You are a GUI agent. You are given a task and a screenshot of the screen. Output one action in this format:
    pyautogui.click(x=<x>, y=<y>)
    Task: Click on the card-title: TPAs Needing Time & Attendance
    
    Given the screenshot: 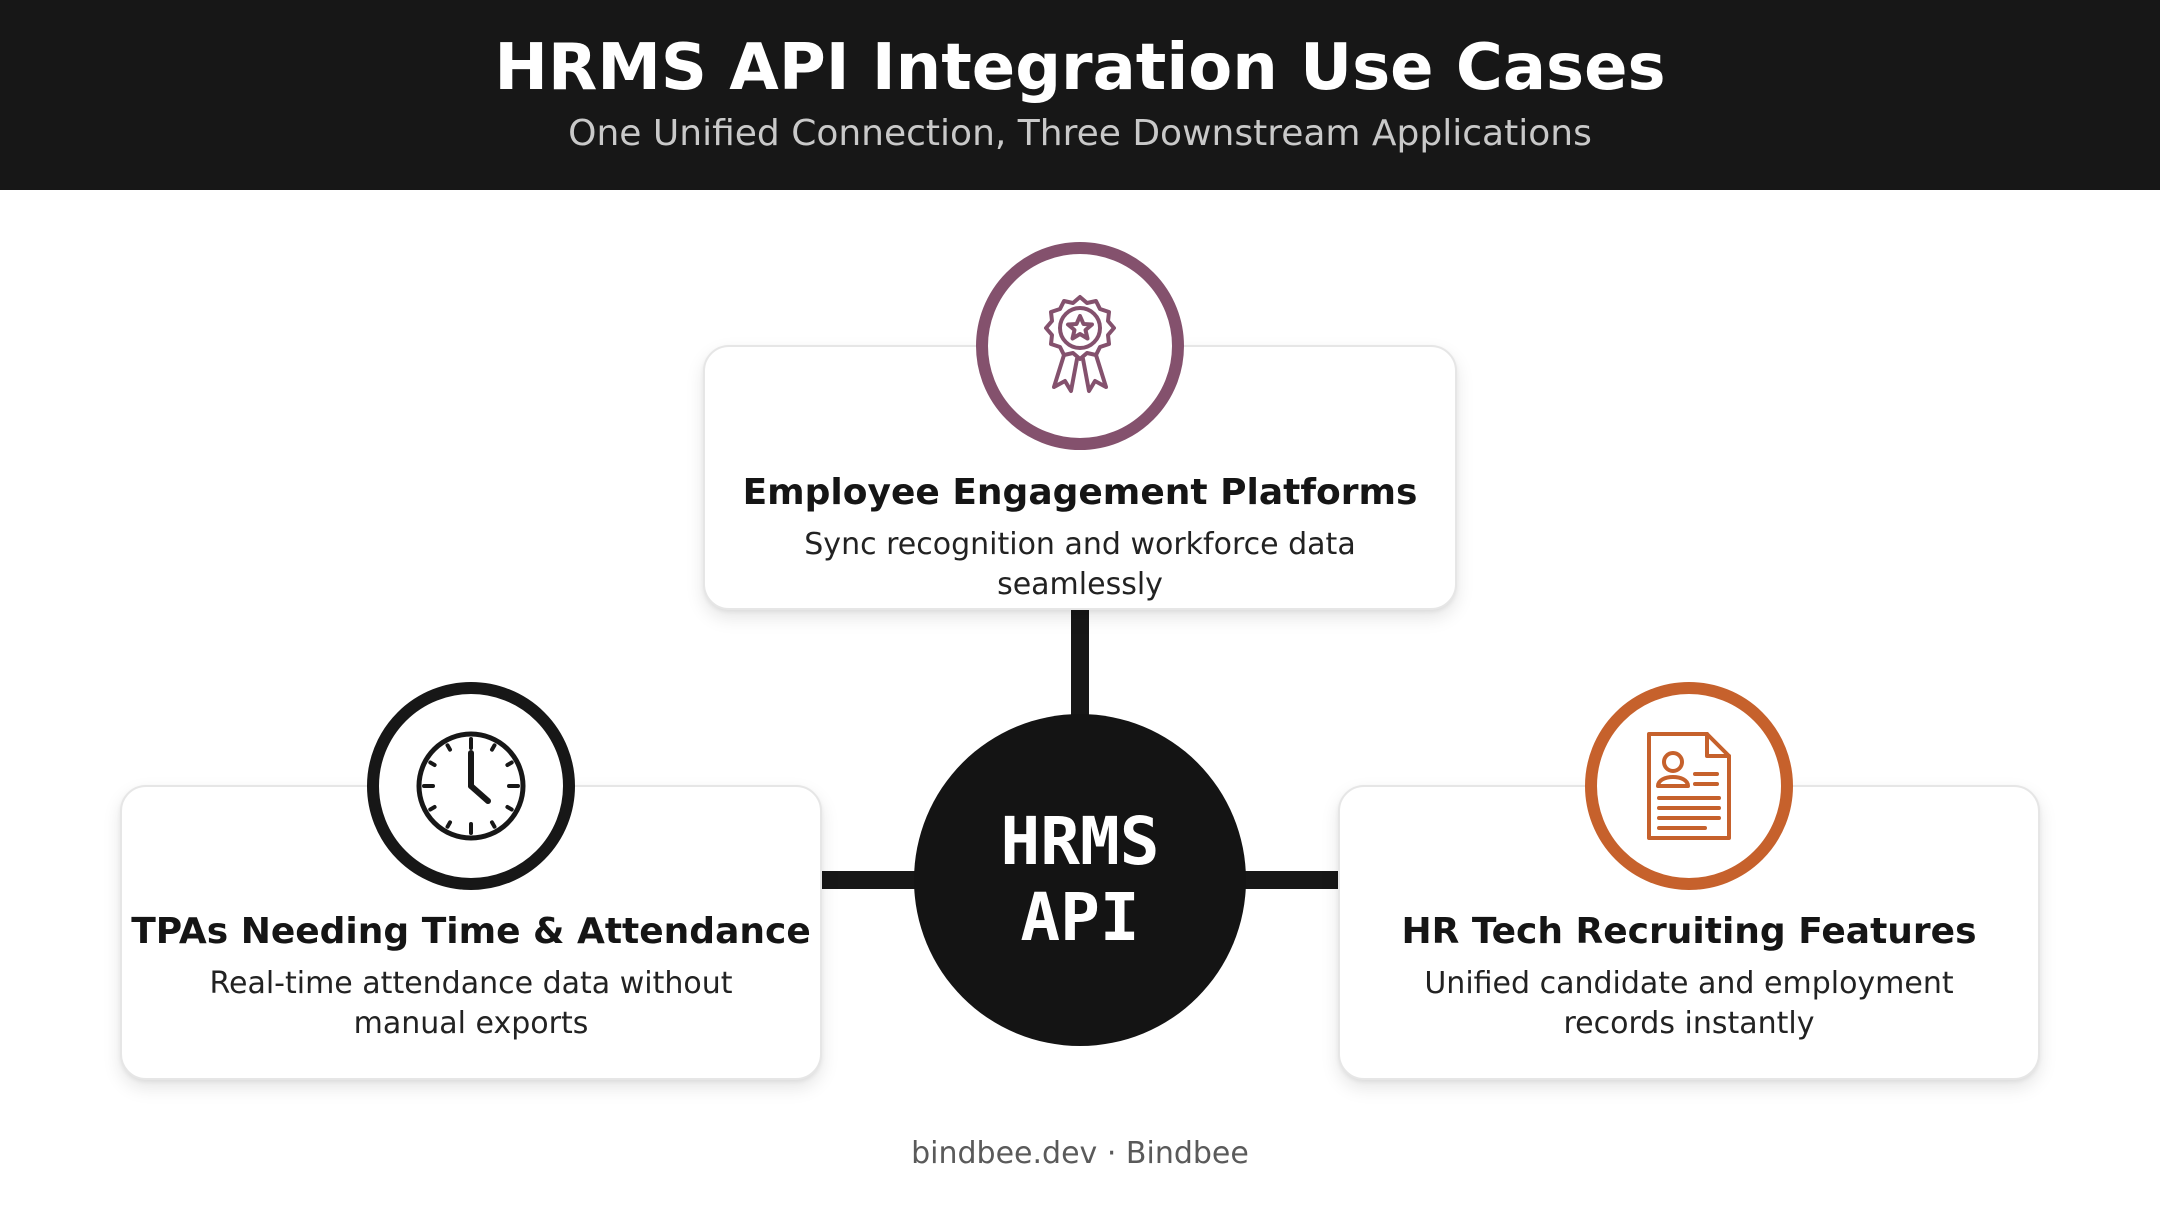 What is the action you would take?
    pyautogui.click(x=471, y=931)
    